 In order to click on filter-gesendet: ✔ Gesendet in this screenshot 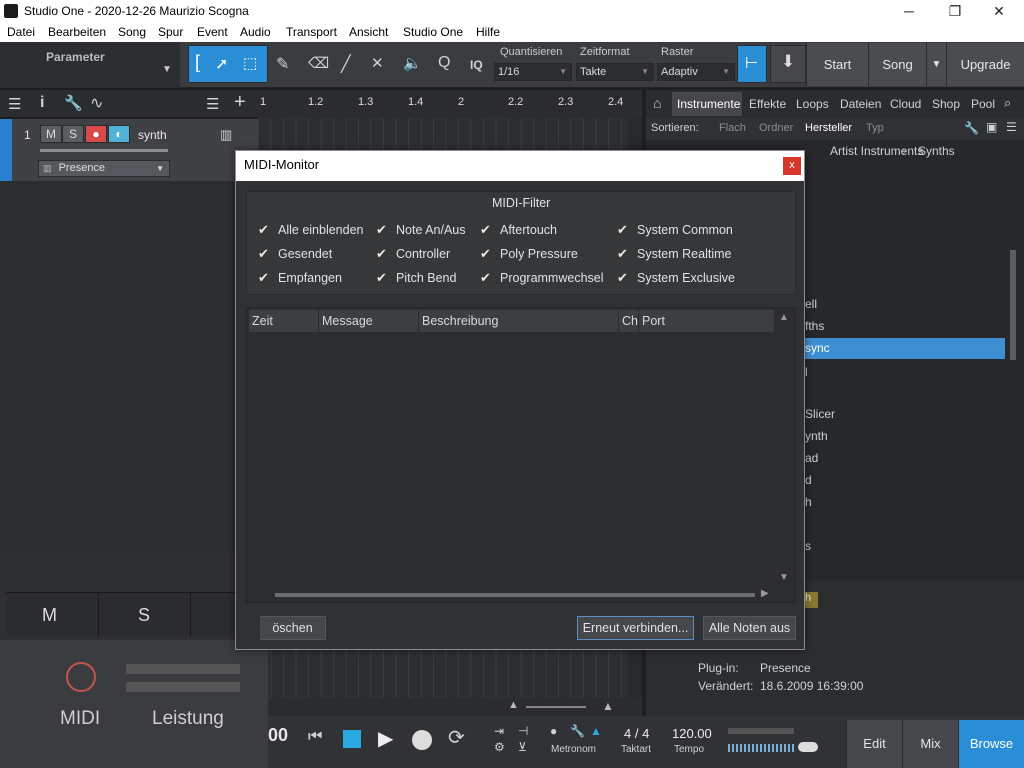, I will do `click(295, 254)`.